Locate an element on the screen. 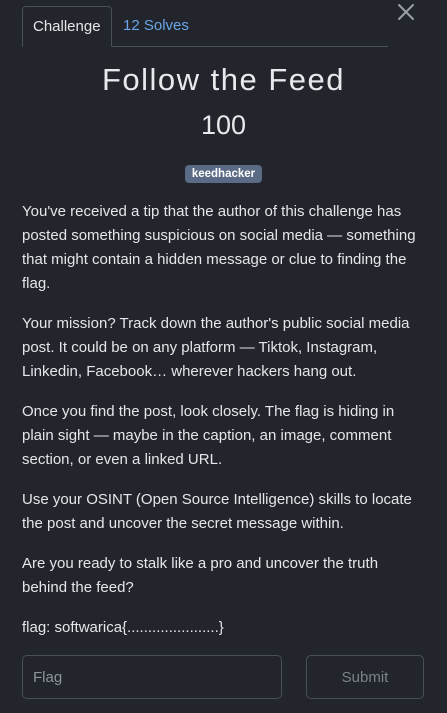  submit-button: Submit is located at coordinates (365, 677).